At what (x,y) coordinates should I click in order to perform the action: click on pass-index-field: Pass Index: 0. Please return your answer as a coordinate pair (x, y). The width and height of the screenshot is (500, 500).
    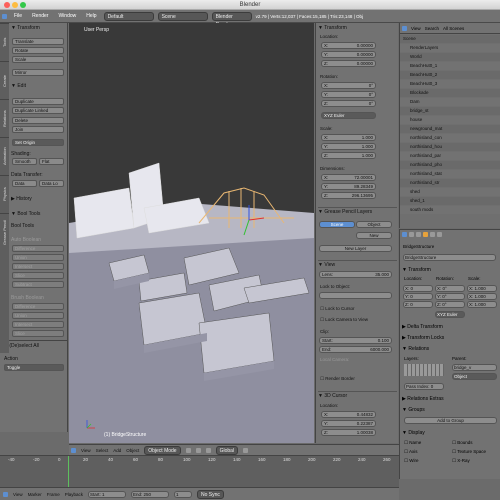
    Looking at the image, I should click on (424, 386).